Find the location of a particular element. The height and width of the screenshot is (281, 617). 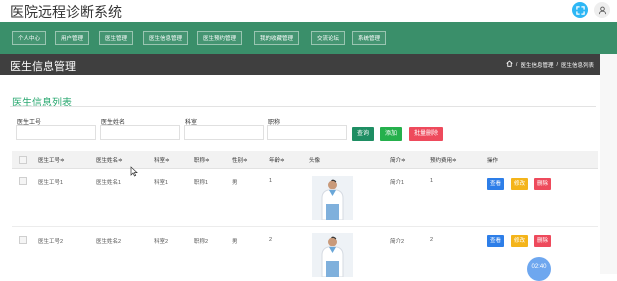

page-scrollbar is located at coordinates (608, 164).